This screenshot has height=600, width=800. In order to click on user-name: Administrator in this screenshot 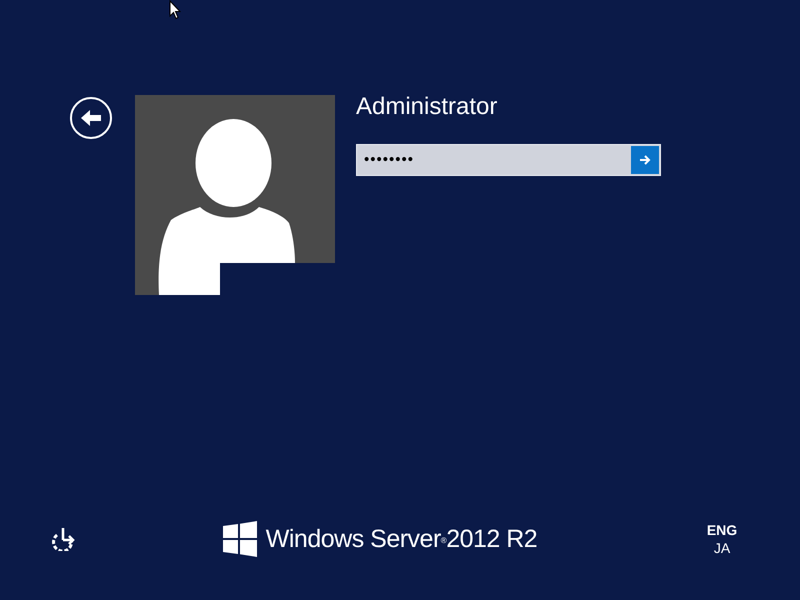, I will do `click(427, 107)`.